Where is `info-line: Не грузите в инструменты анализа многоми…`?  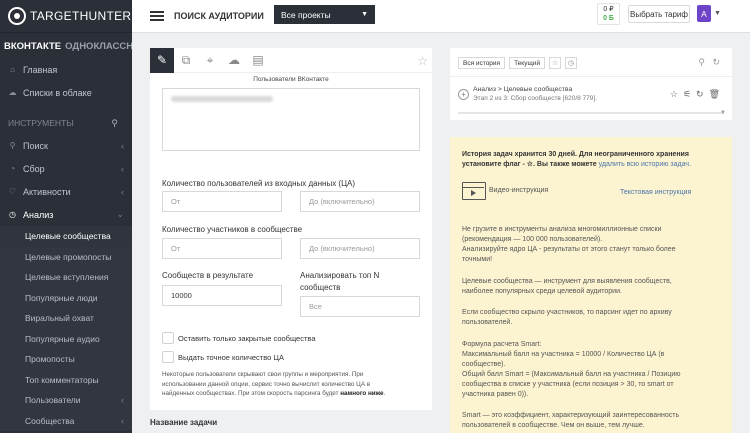 info-line: Не грузите в инструменты анализа многоми… is located at coordinates (562, 229).